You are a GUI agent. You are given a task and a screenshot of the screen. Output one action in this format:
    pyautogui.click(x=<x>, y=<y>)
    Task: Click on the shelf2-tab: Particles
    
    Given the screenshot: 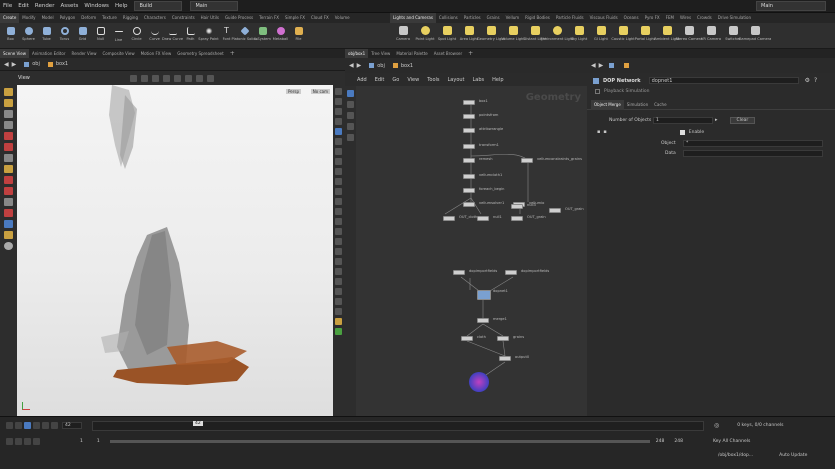 What is the action you would take?
    pyautogui.click(x=472, y=18)
    